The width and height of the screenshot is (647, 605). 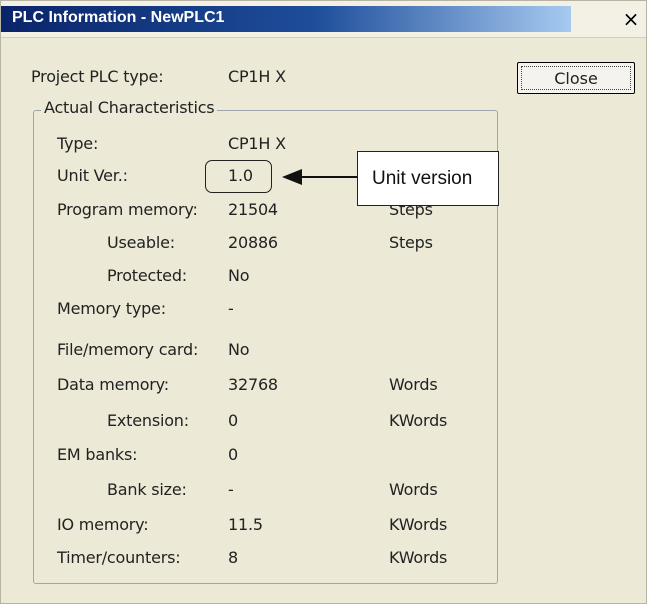 I want to click on callout-text: Unit version, so click(x=422, y=178).